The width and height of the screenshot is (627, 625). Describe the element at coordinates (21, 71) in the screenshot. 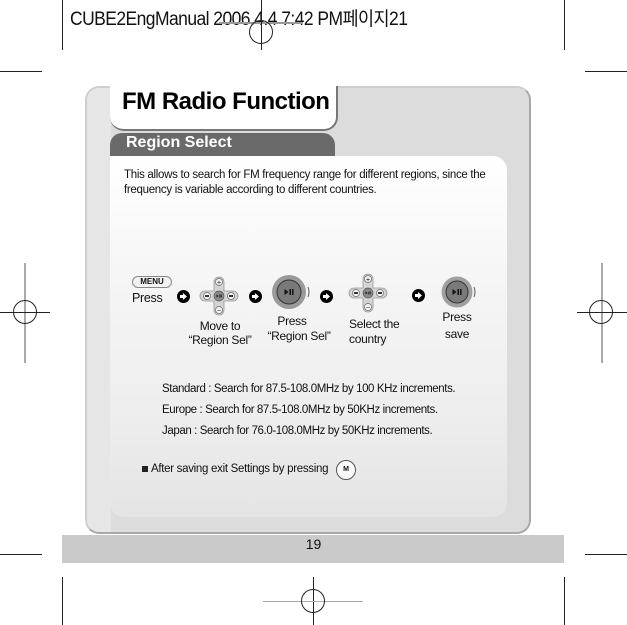

I see `crop-mark-top-left-h` at that location.